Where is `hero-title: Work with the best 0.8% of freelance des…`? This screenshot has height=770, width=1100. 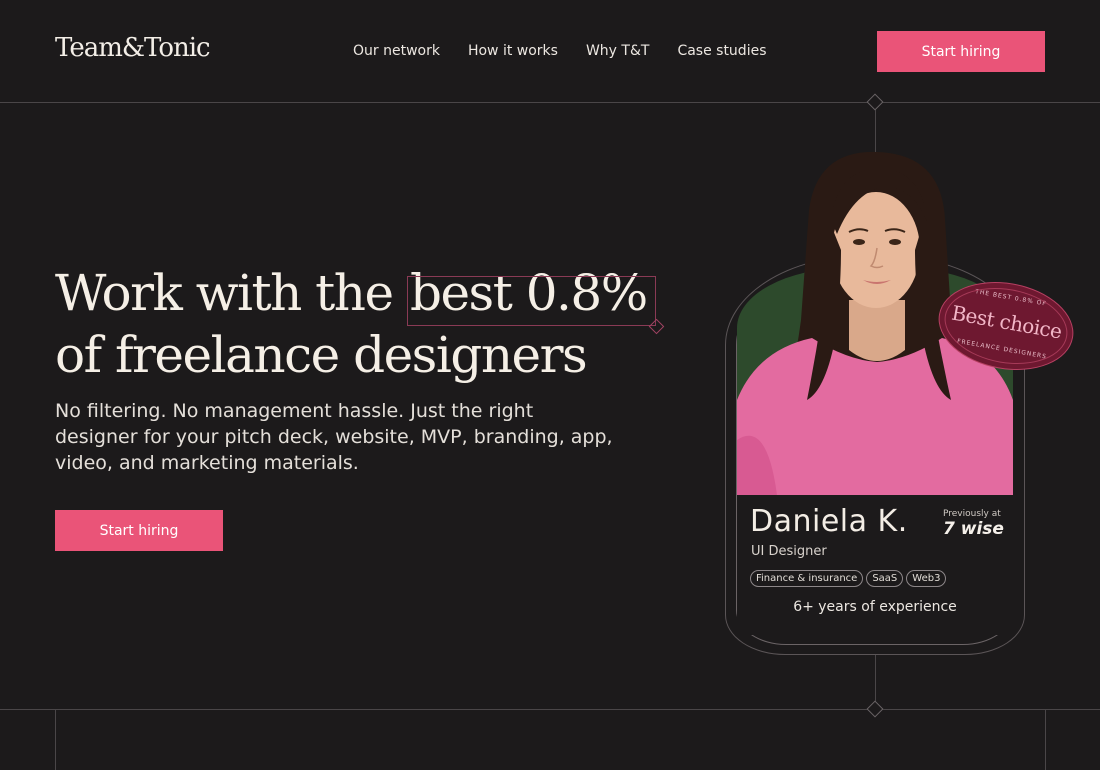 hero-title: Work with the best 0.8% of freelance des… is located at coordinates (360, 324).